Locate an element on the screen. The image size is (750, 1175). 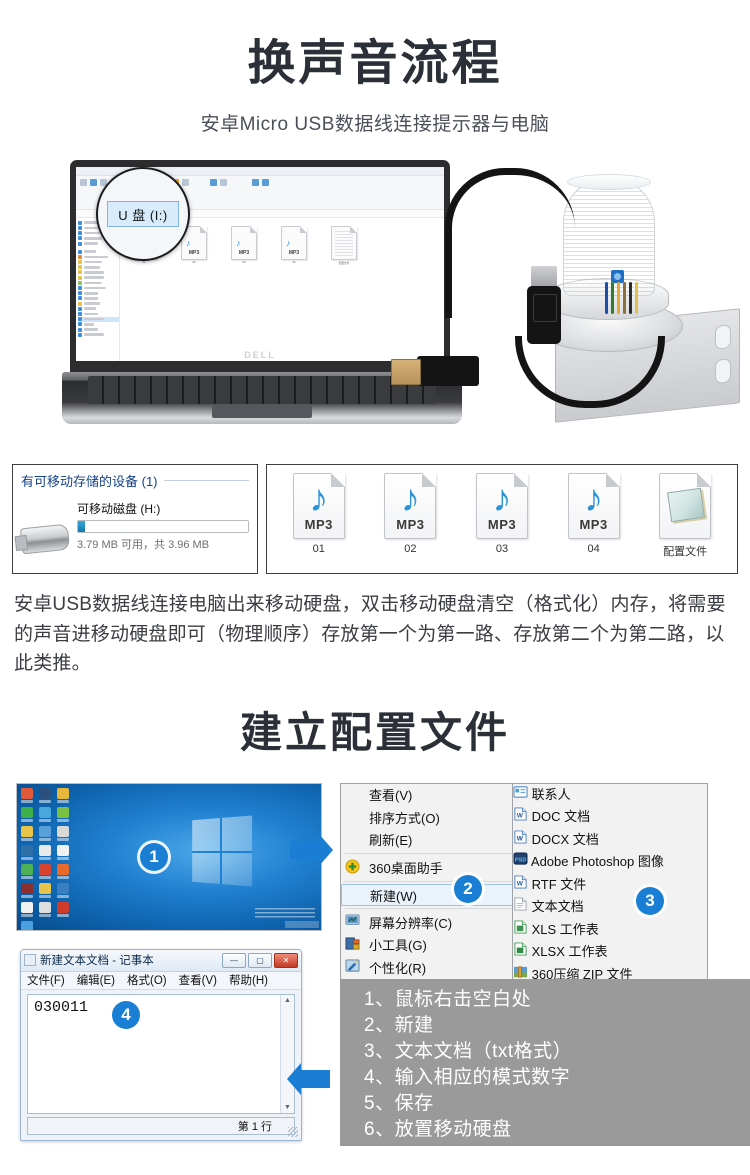
open-icon is located at coordinates (223, 183).